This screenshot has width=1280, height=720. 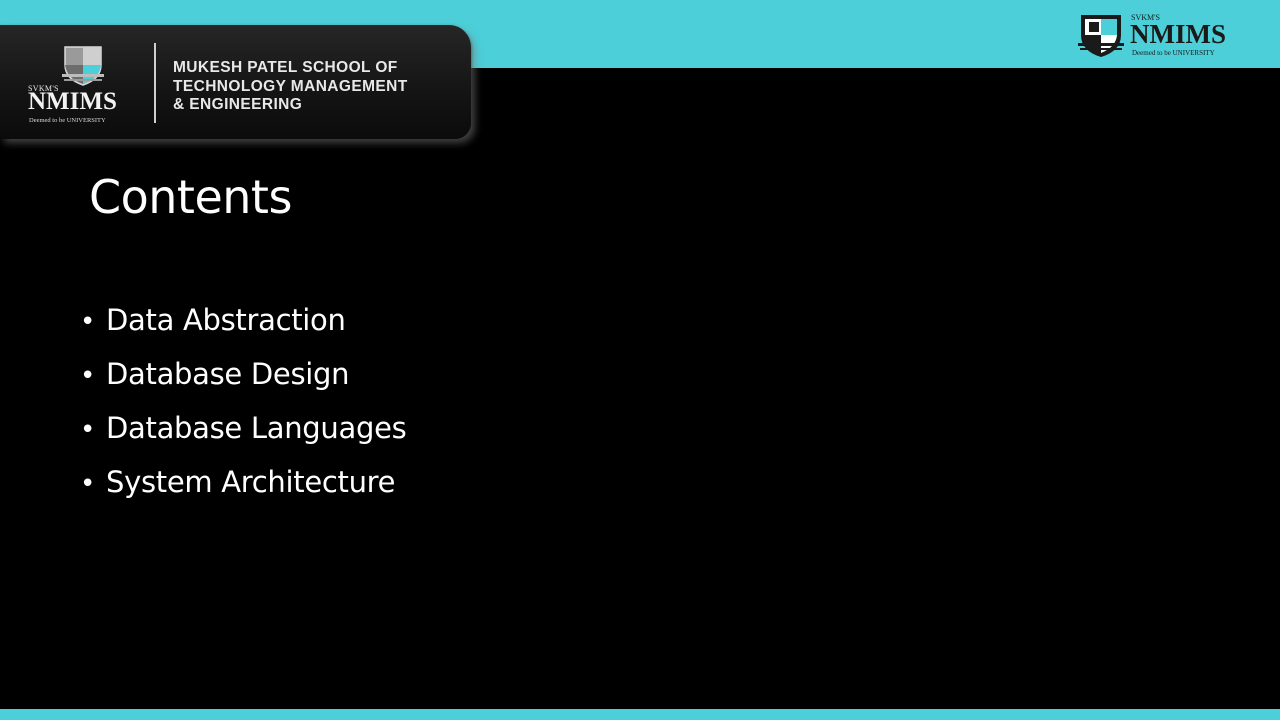 What do you see at coordinates (1178, 34) in the screenshot?
I see `corner-logo-wordmark: NMIMS` at bounding box center [1178, 34].